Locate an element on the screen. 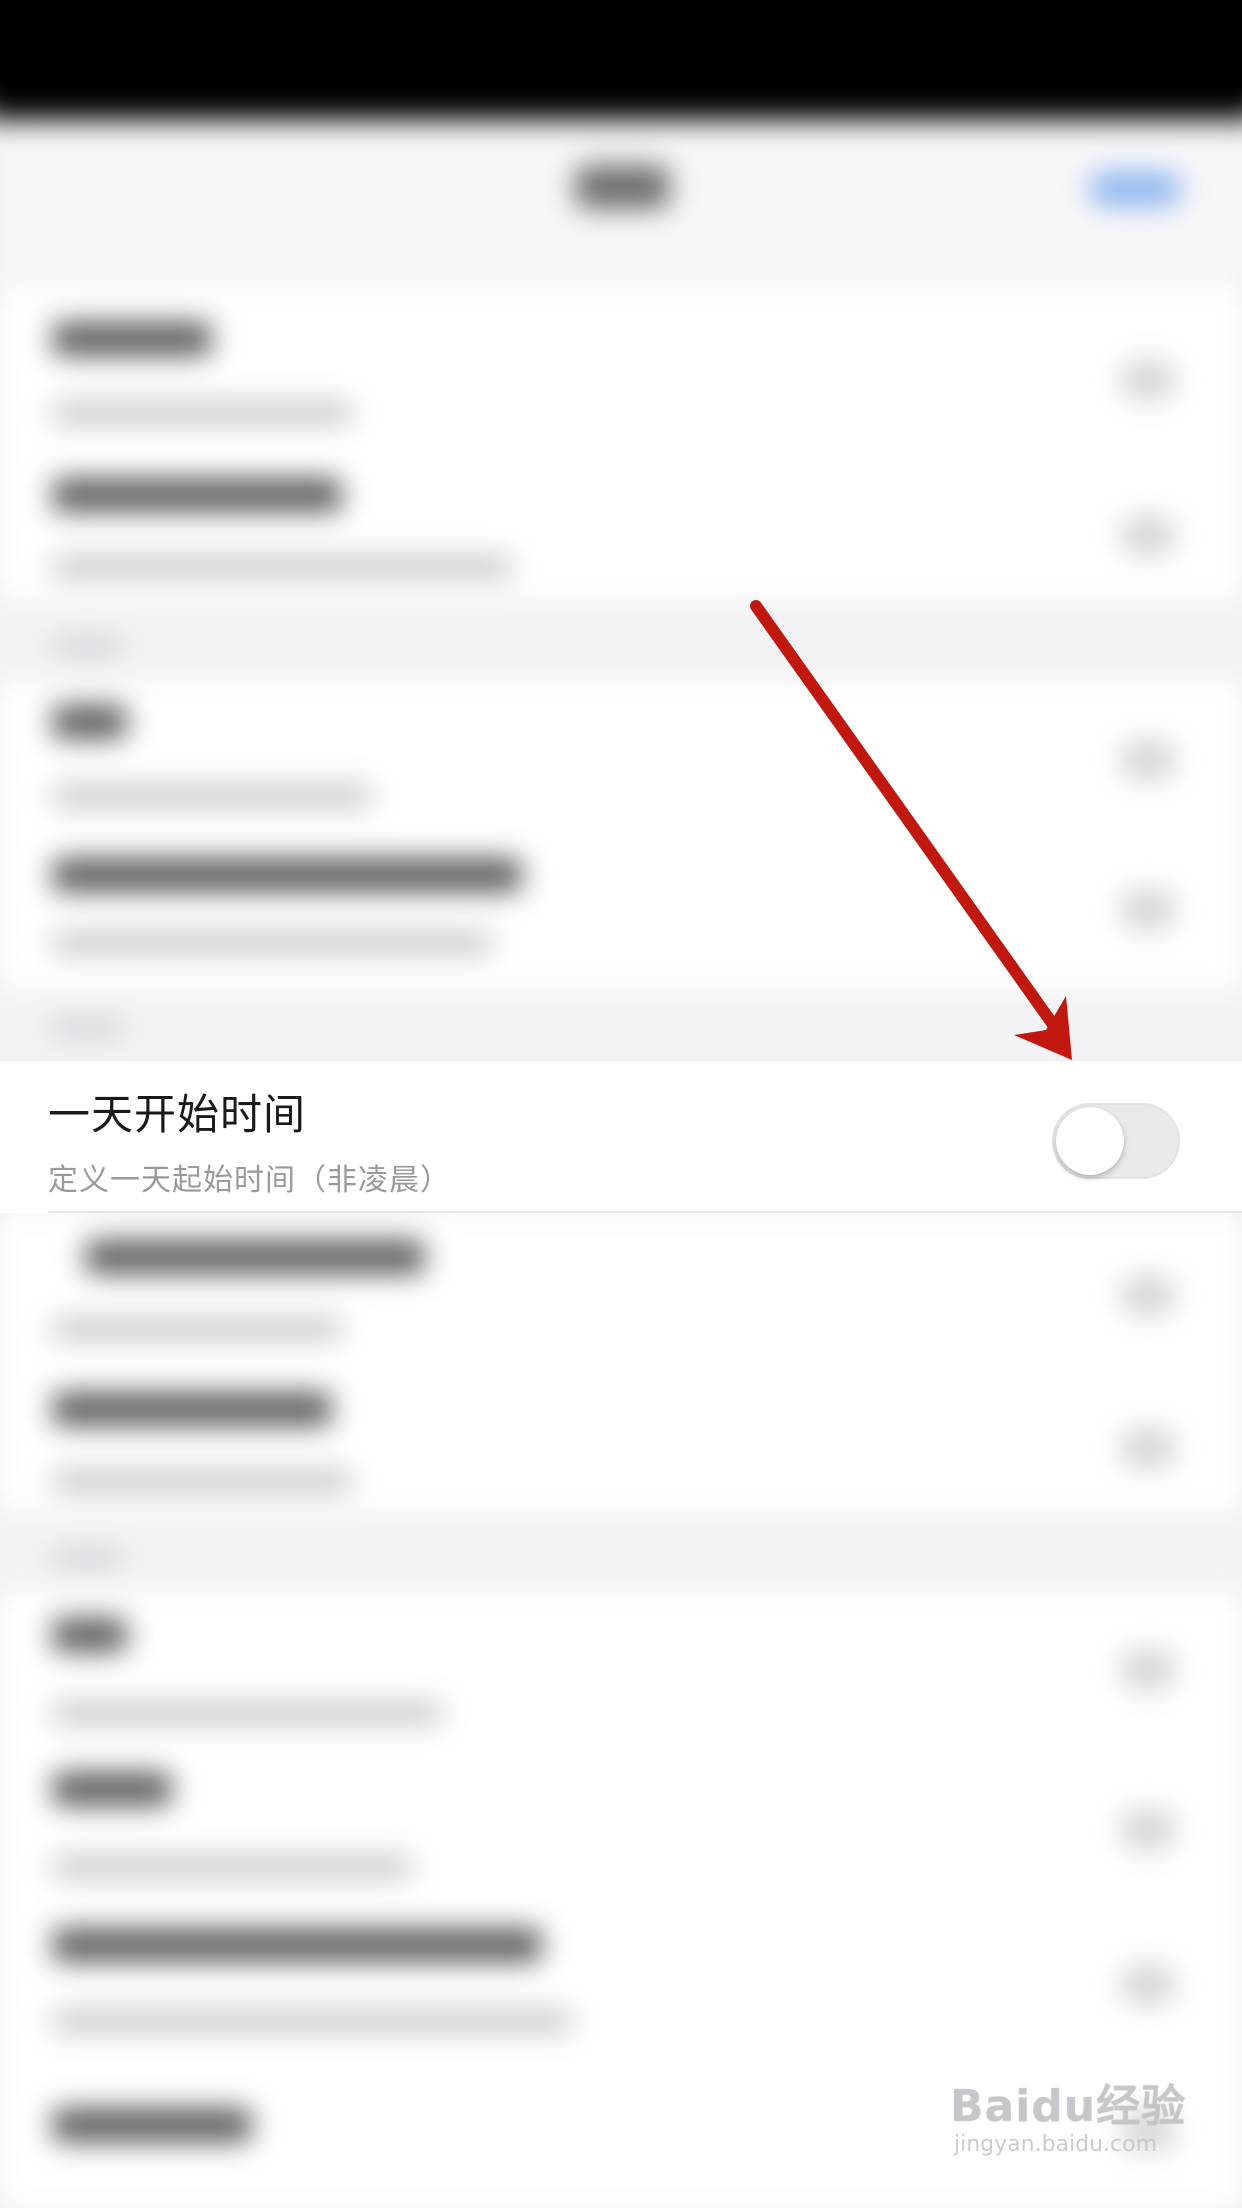  annotation-arrow-icon is located at coordinates (911, 830).